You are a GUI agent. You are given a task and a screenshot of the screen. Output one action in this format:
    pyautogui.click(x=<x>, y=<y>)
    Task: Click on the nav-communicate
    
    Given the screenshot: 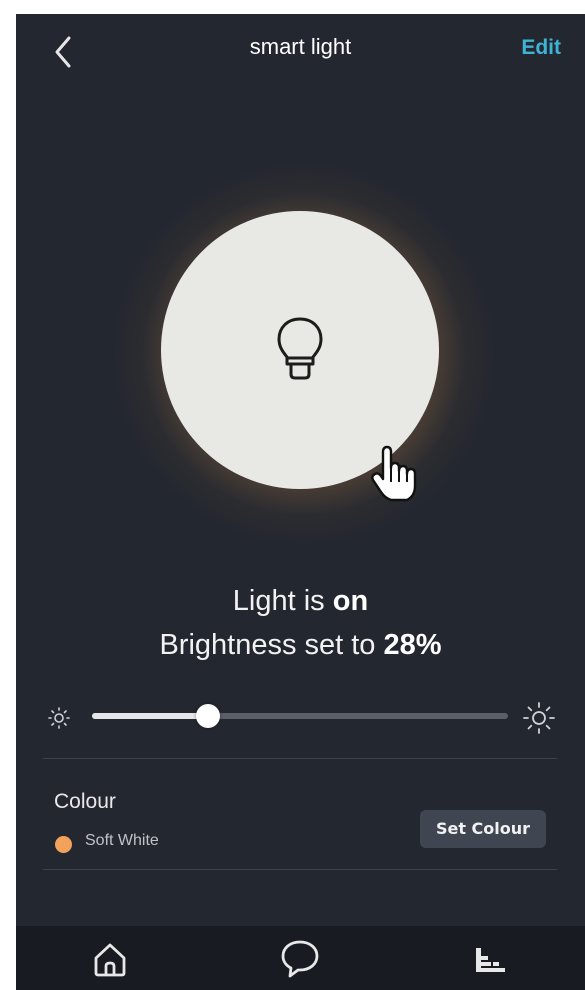 What is the action you would take?
    pyautogui.click(x=300, y=958)
    